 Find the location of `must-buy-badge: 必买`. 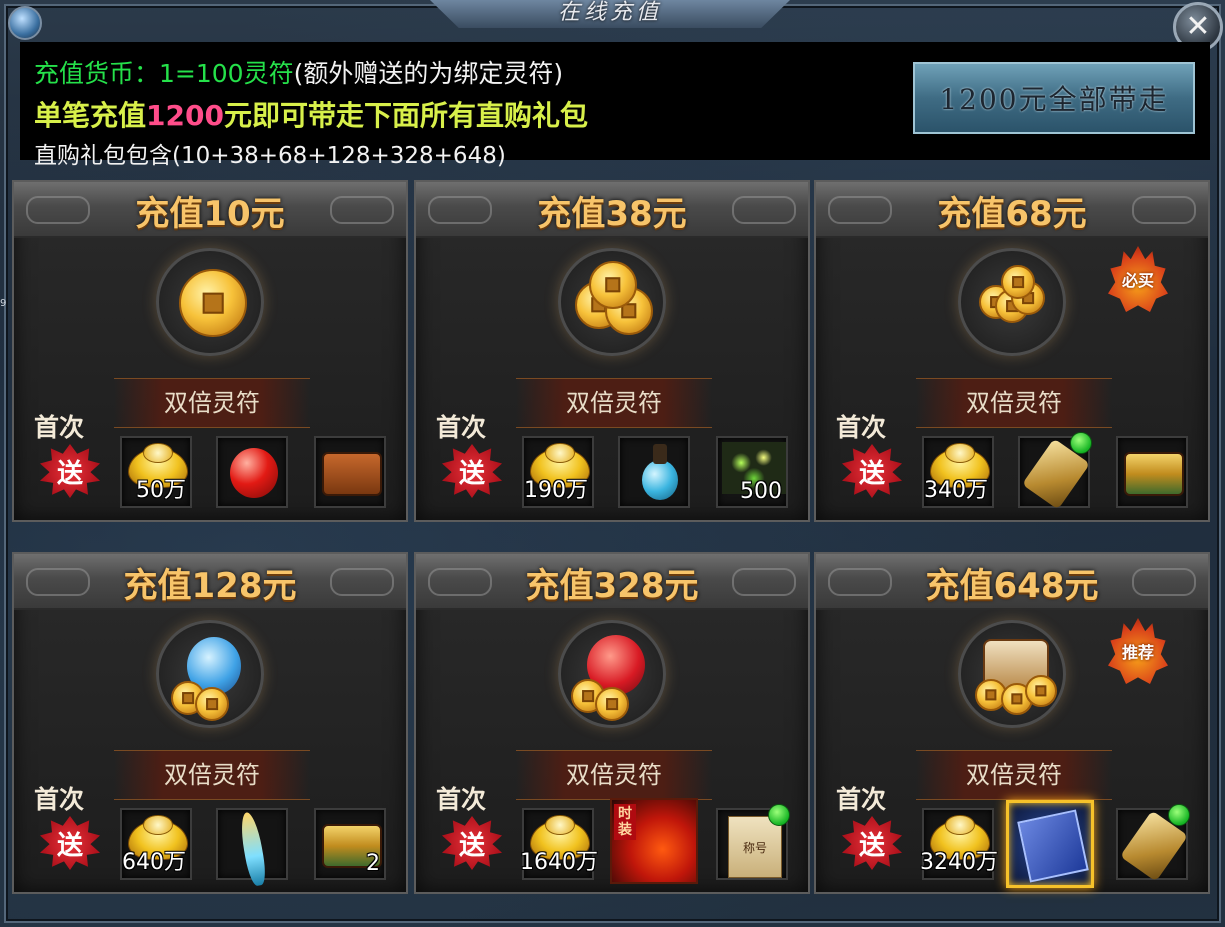

must-buy-badge: 必买 is located at coordinates (1138, 279).